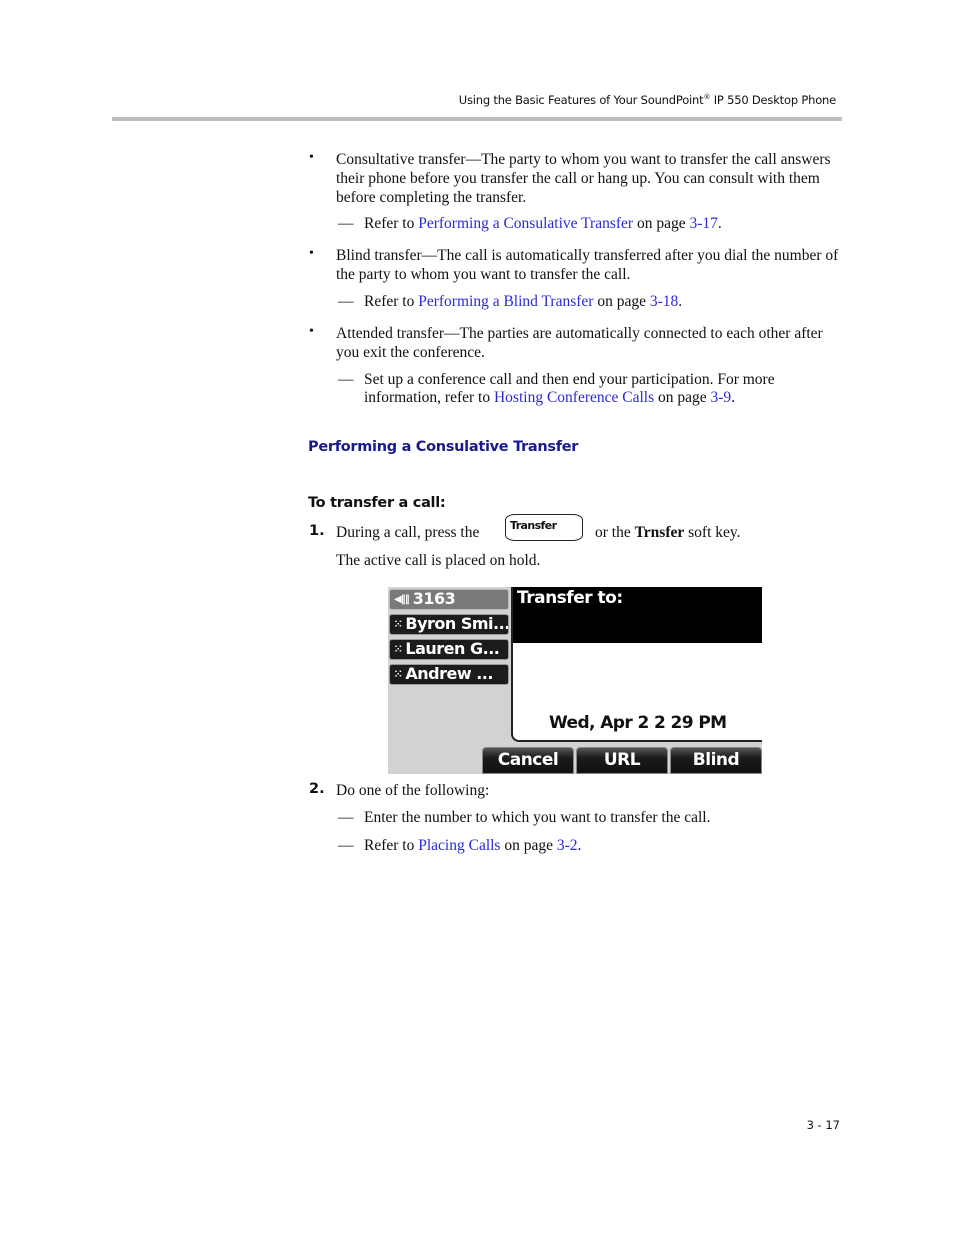  Describe the element at coordinates (377, 503) in the screenshot. I see `procedure-title: To transfer a call:` at that location.